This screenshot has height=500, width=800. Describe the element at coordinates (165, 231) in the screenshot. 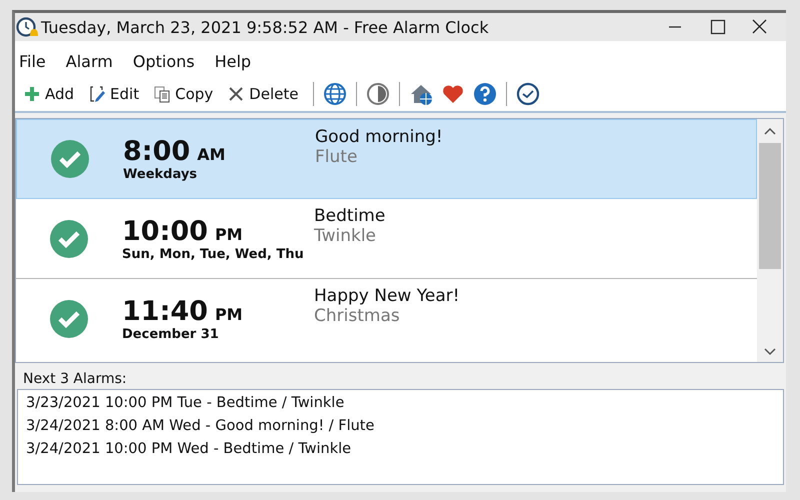

I see `alarm-time: 10:00` at that location.